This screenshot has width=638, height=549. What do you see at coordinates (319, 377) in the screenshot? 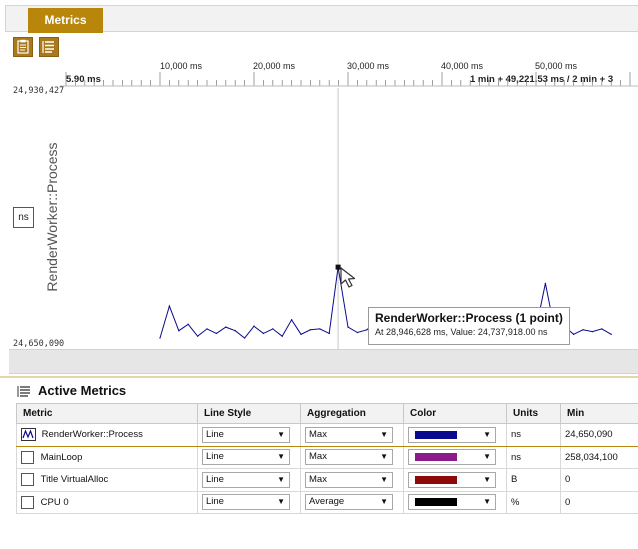
I see `divider` at bounding box center [319, 377].